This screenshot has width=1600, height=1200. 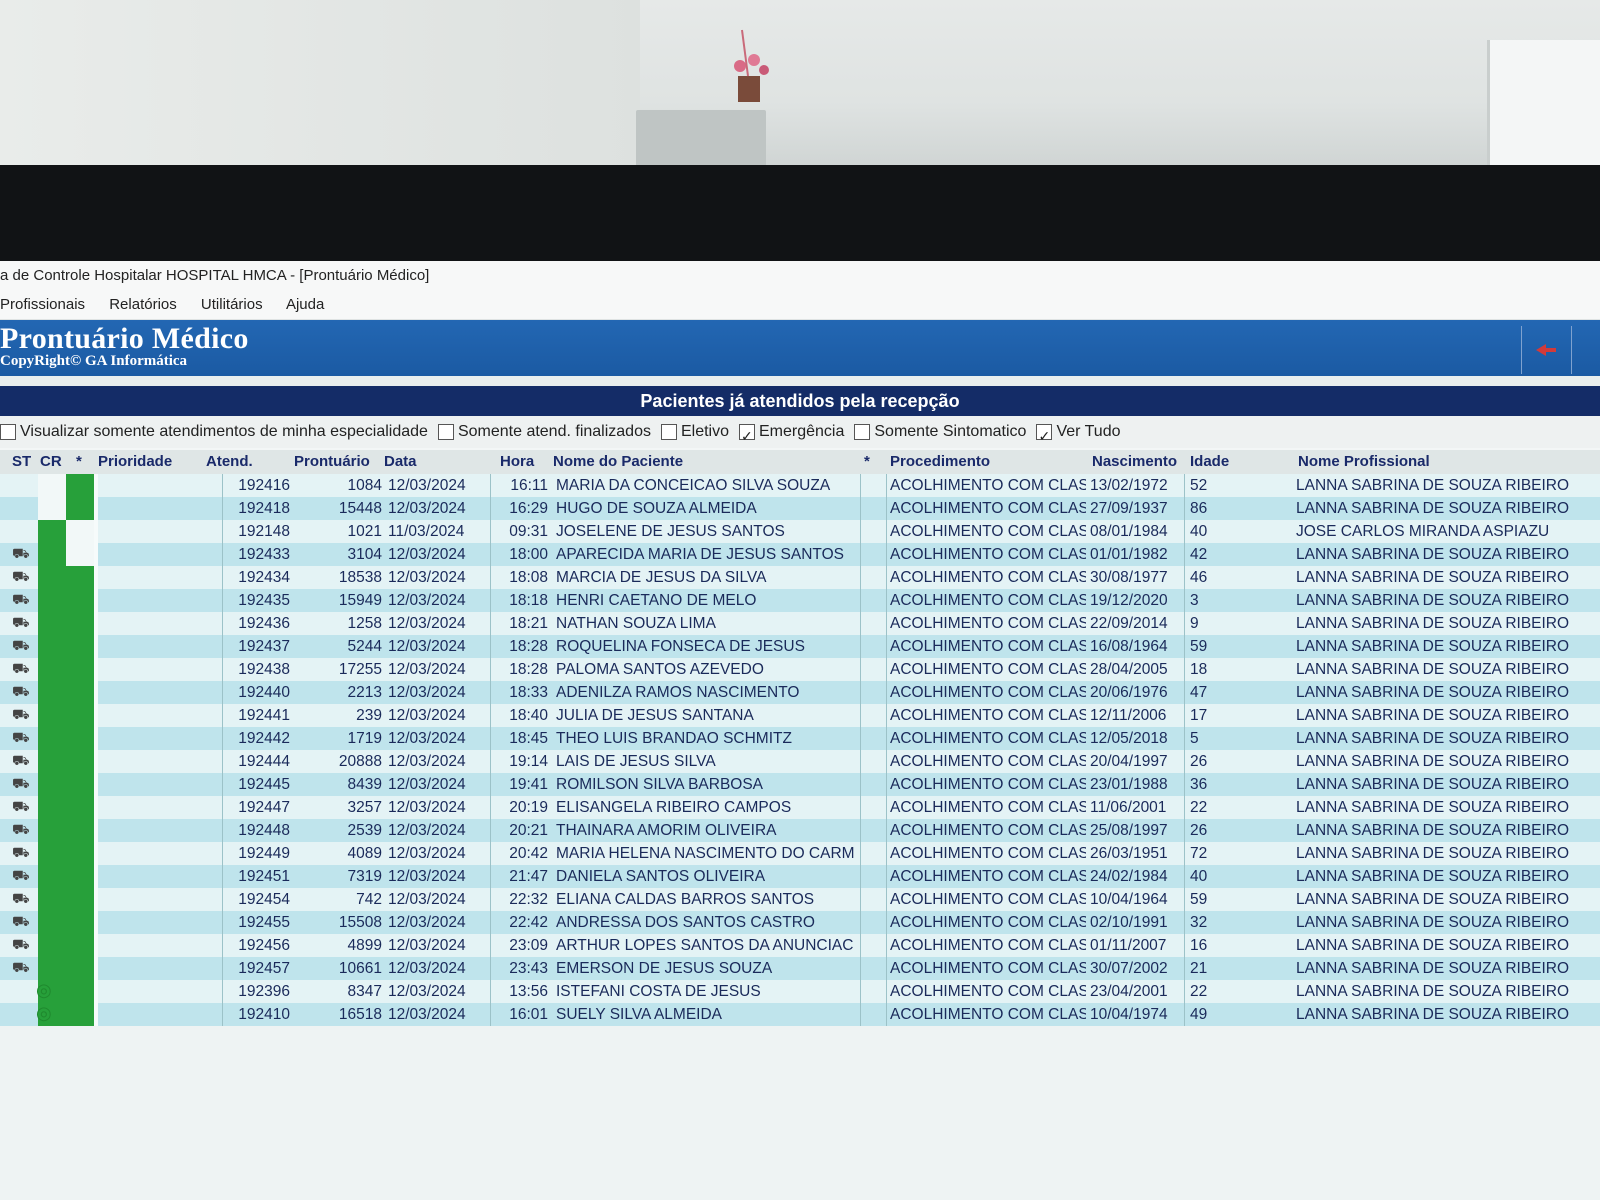 I want to click on col-st: ST, so click(x=21, y=461).